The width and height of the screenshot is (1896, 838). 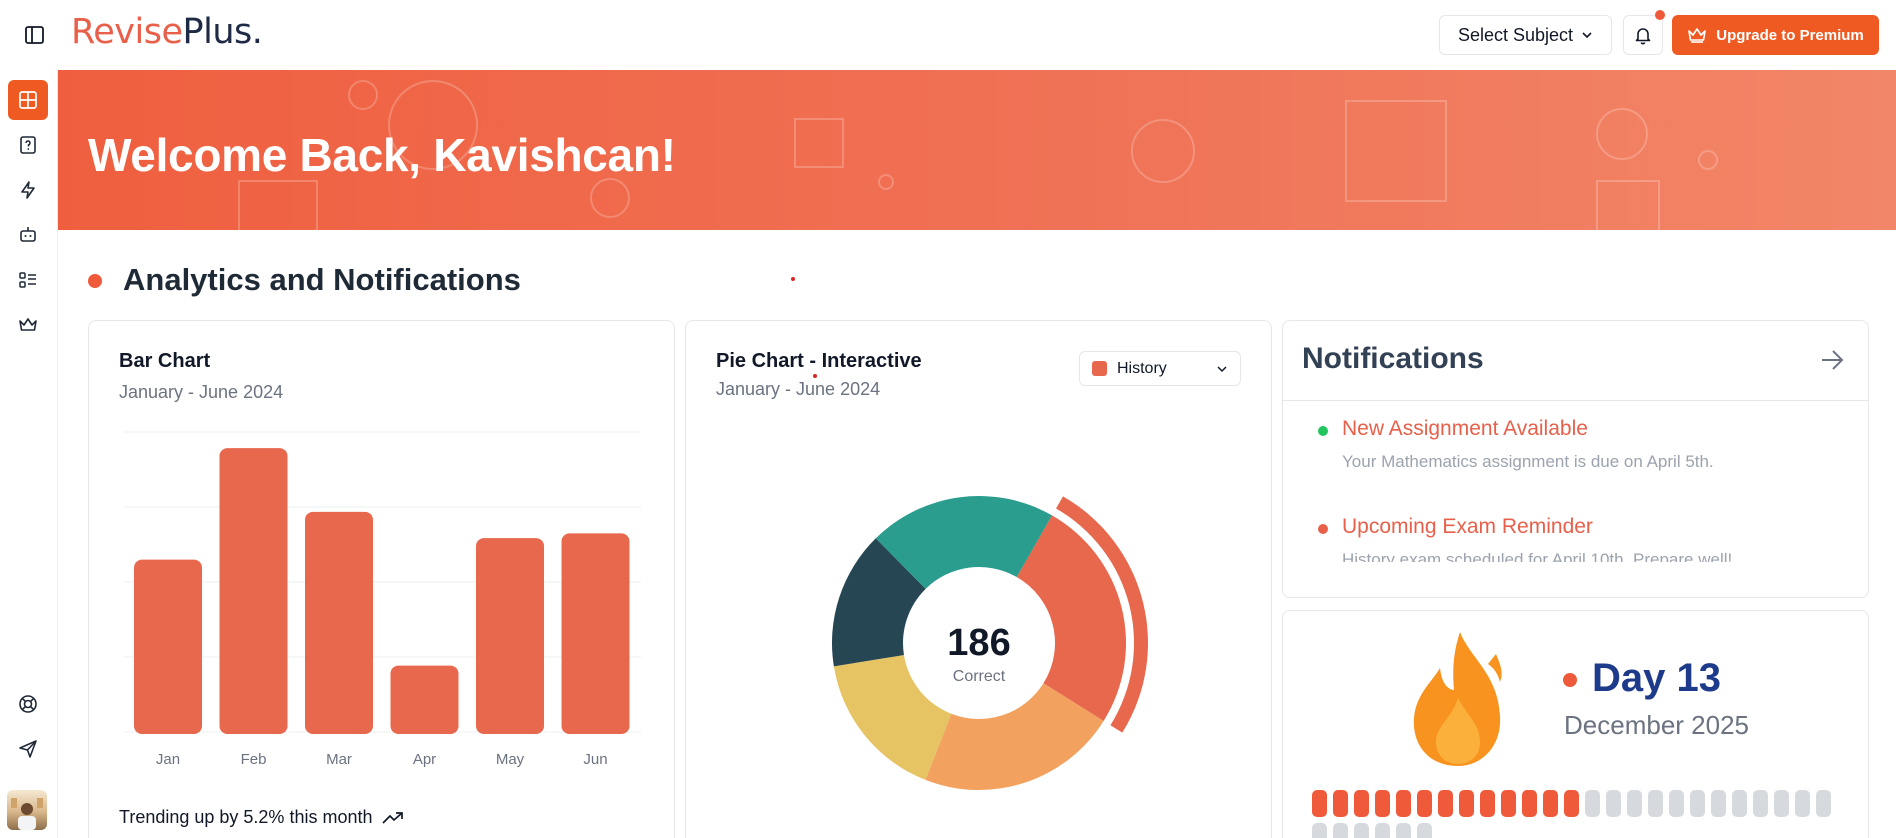 I want to click on bar-mar, so click(x=339, y=622).